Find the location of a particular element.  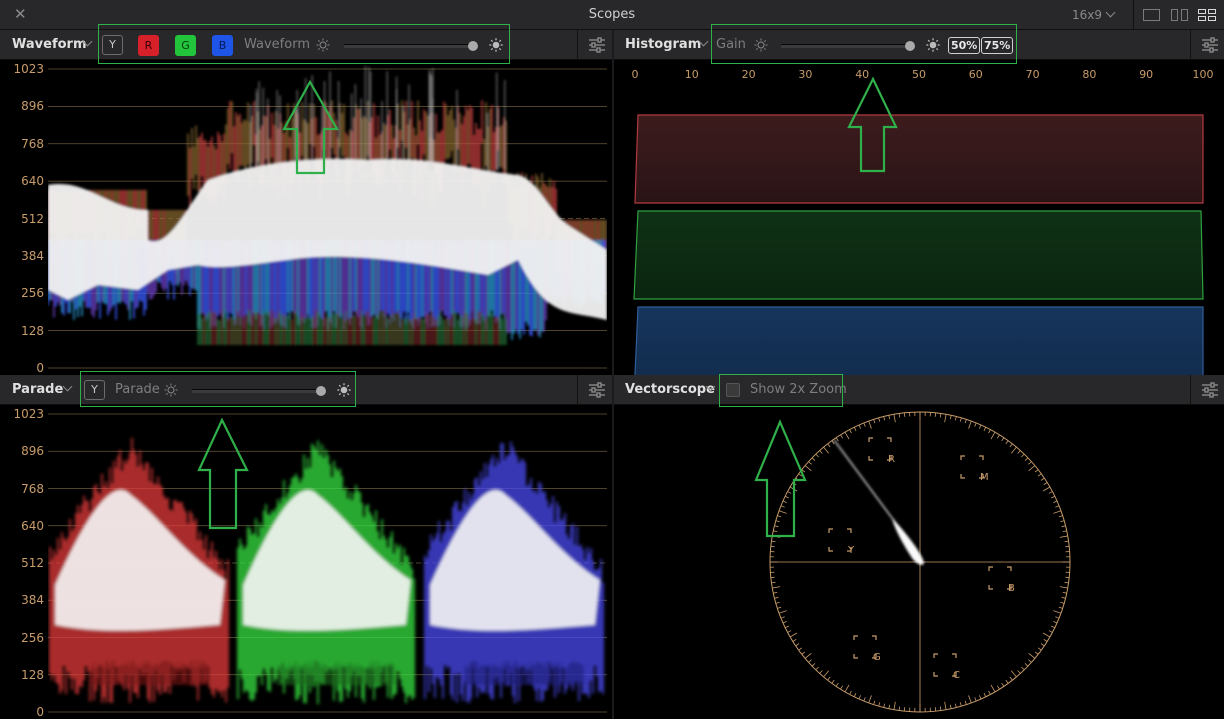

divider is located at coordinates (1133, 15).